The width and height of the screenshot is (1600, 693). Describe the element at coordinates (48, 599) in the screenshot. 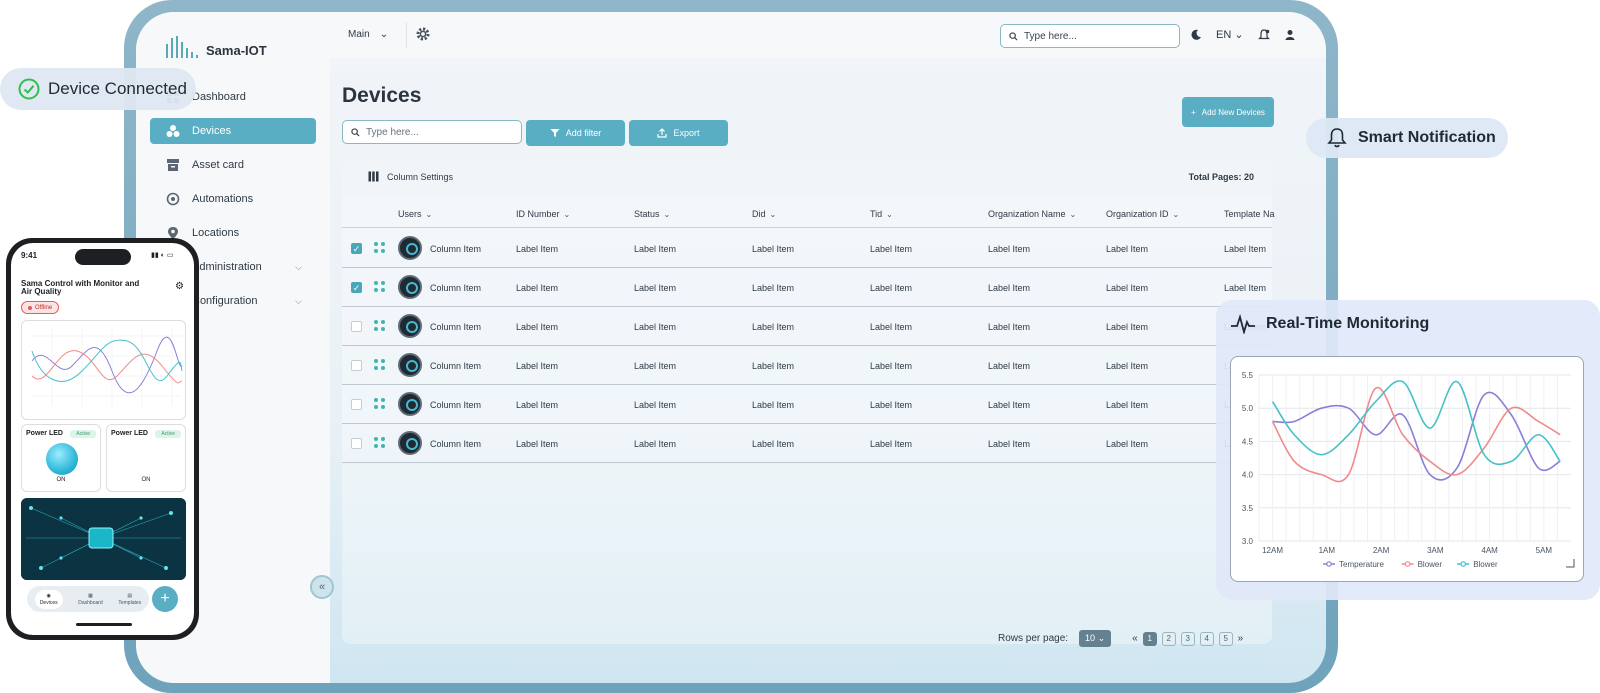

I see `tab-devices: ◉ Devices` at that location.